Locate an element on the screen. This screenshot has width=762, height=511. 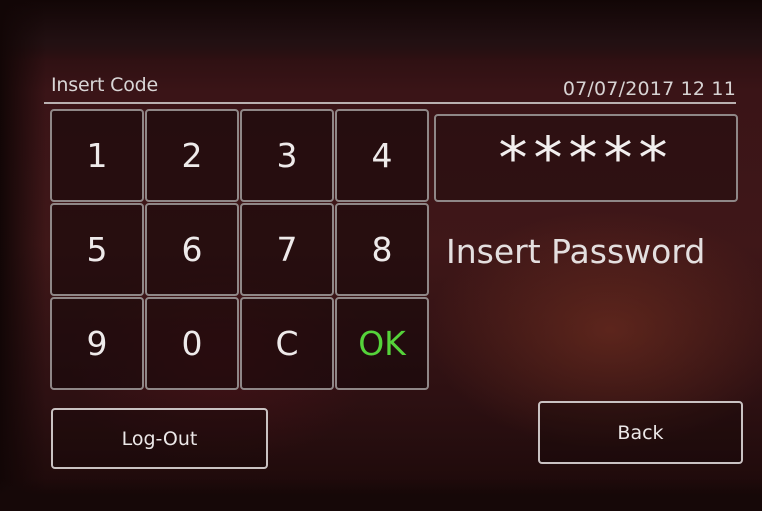
password-prompt: Insert Password is located at coordinates (576, 251).